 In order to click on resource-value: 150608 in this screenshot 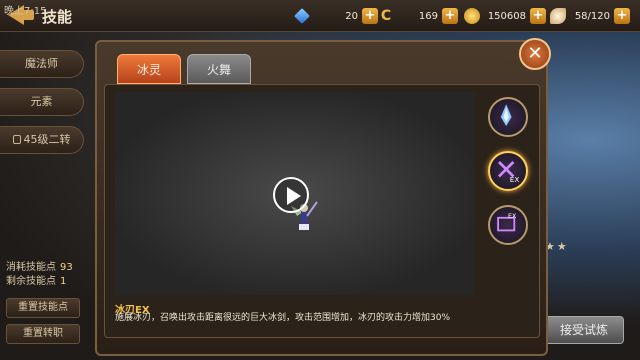, I will do `click(506, 16)`.